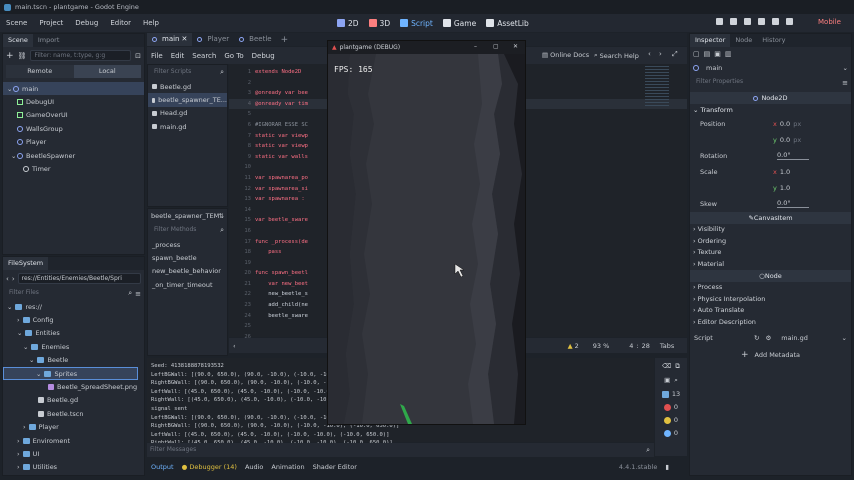  I want to click on close-button: ✕, so click(515, 46).